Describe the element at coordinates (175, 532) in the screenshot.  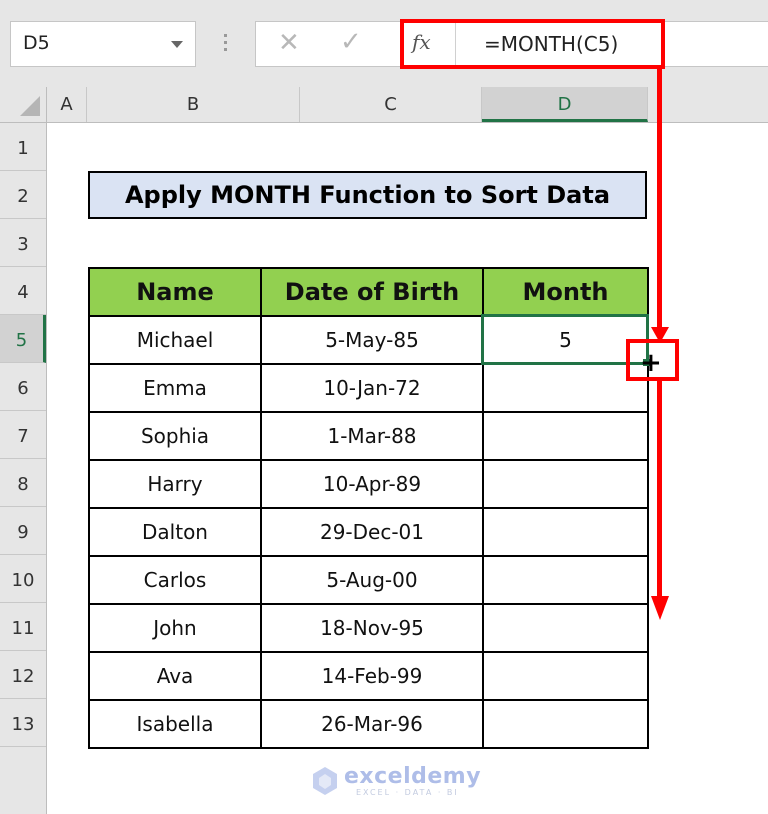
I see `name-cell: Dalton` at that location.